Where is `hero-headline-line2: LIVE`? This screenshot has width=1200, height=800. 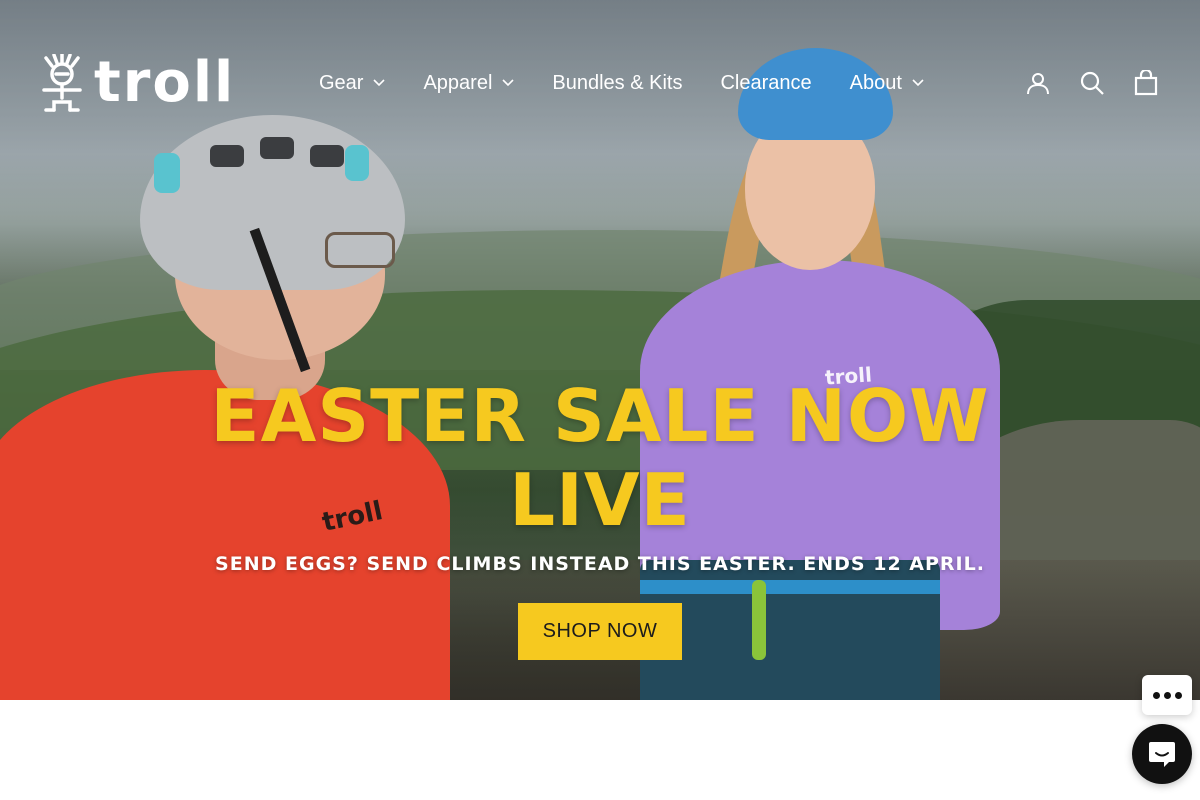
hero-headline-line2: LIVE is located at coordinates (600, 500).